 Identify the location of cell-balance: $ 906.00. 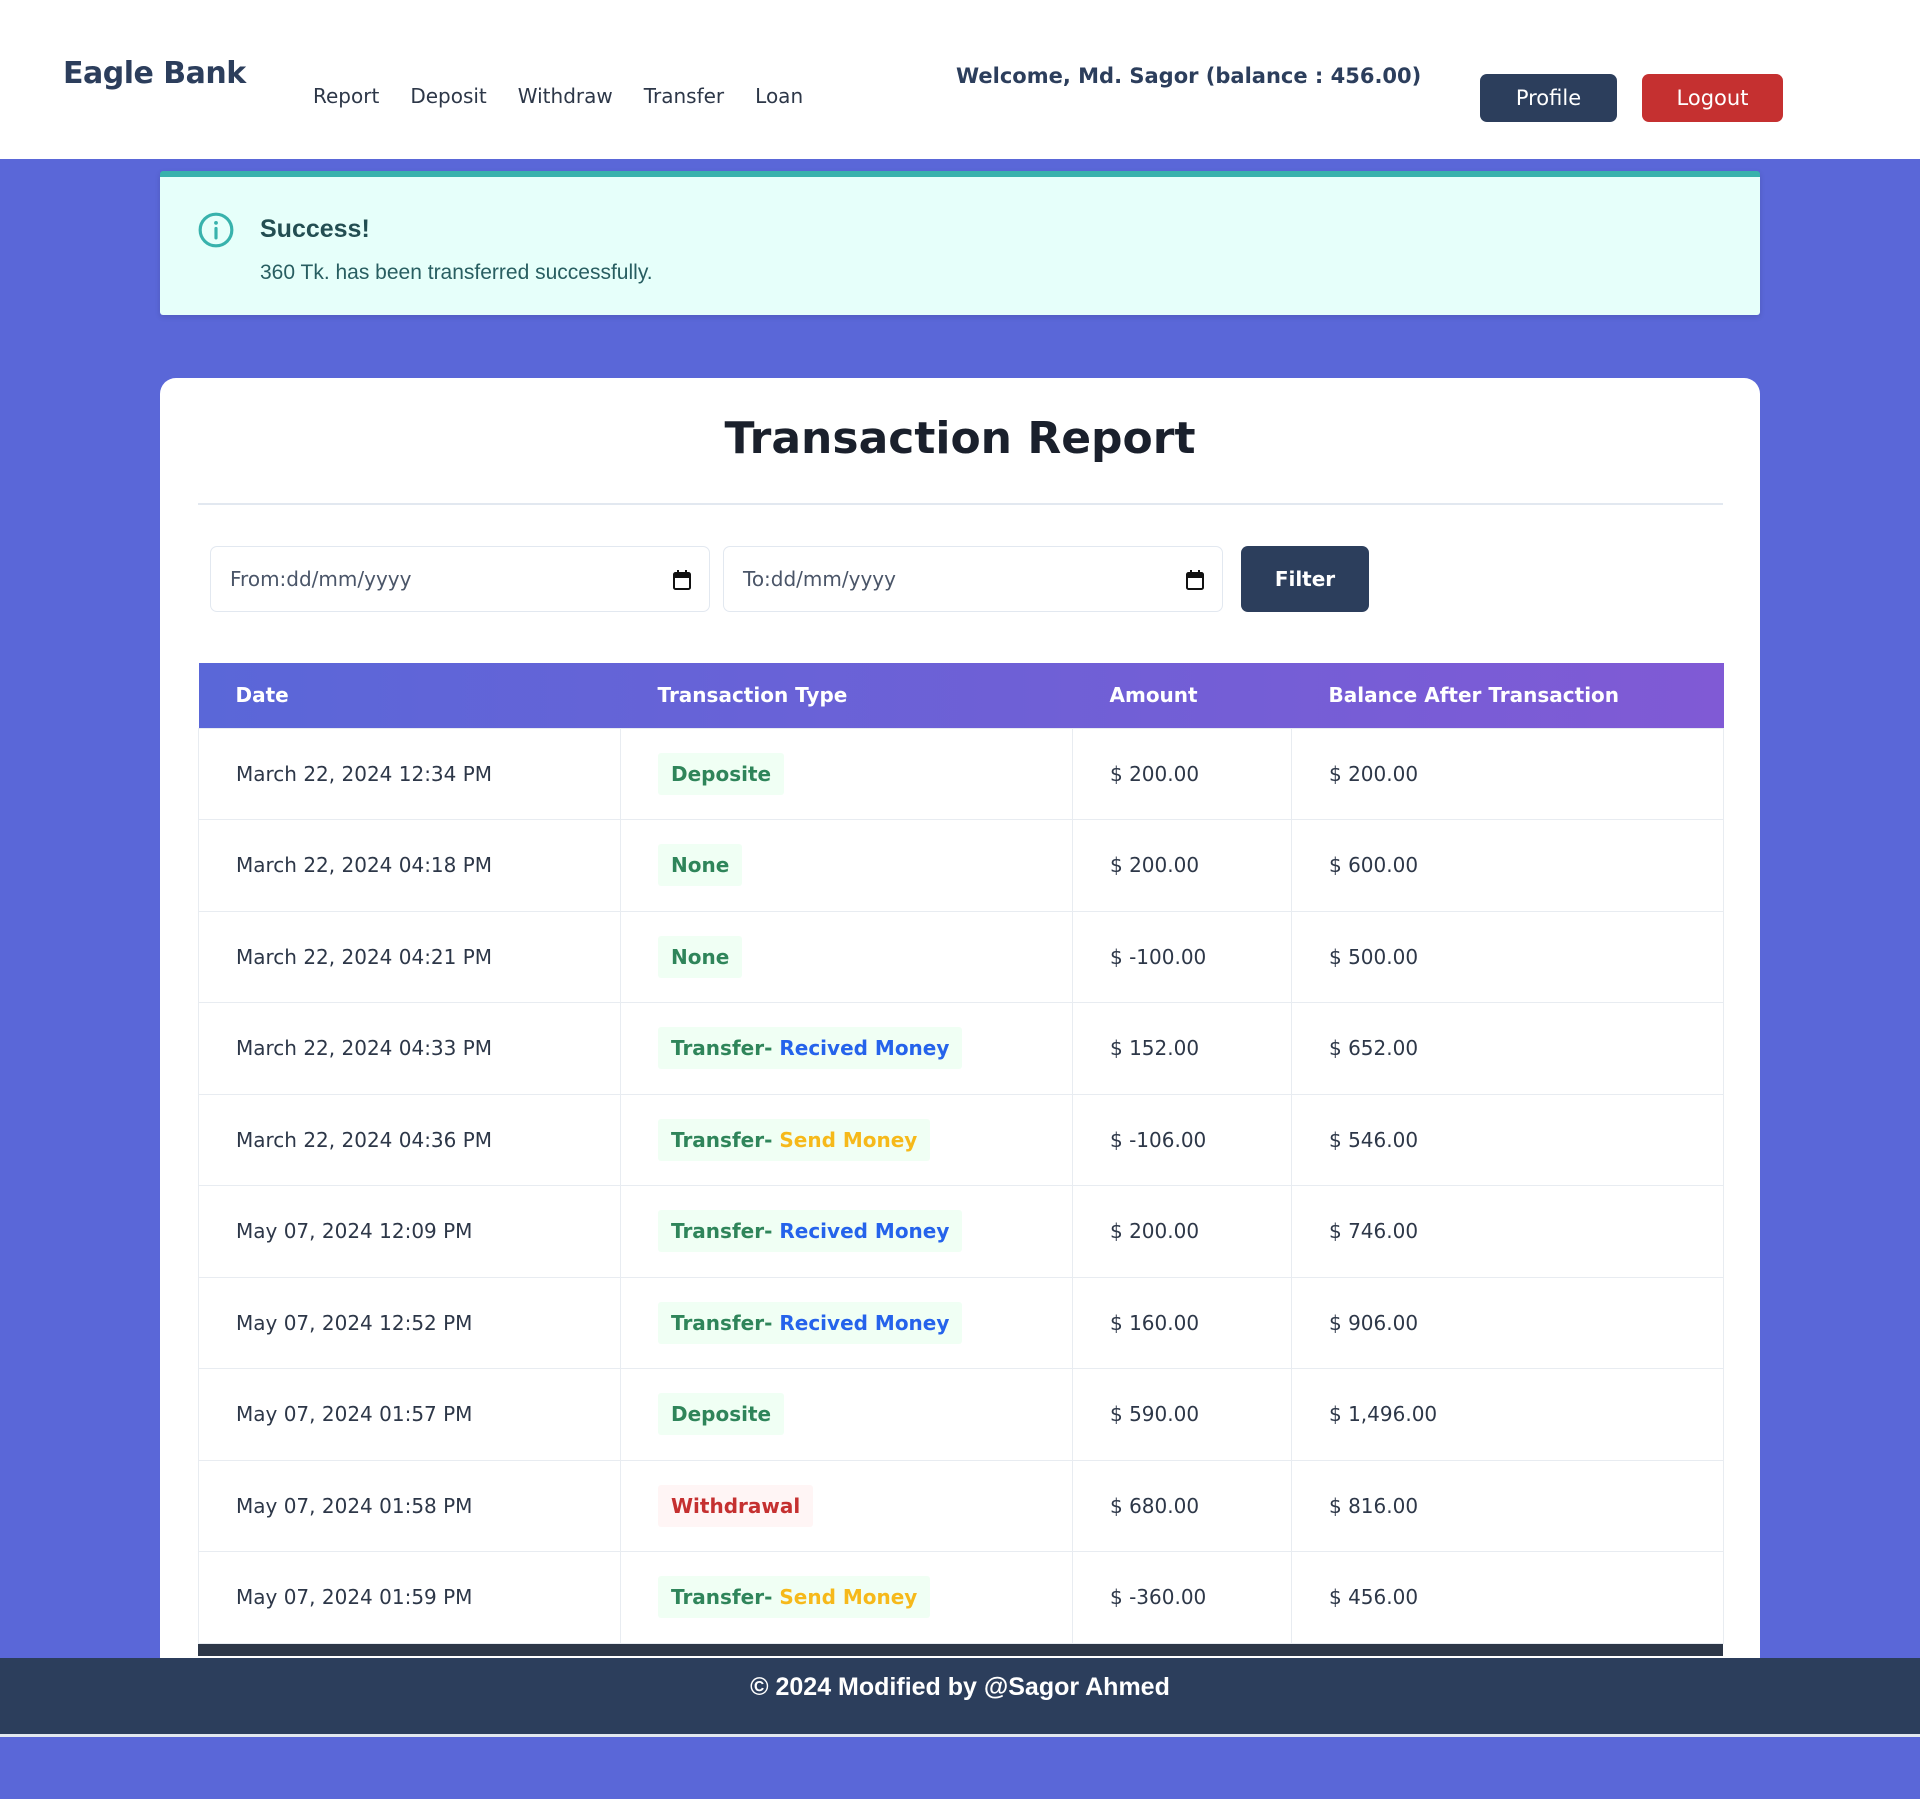
(1507, 1322).